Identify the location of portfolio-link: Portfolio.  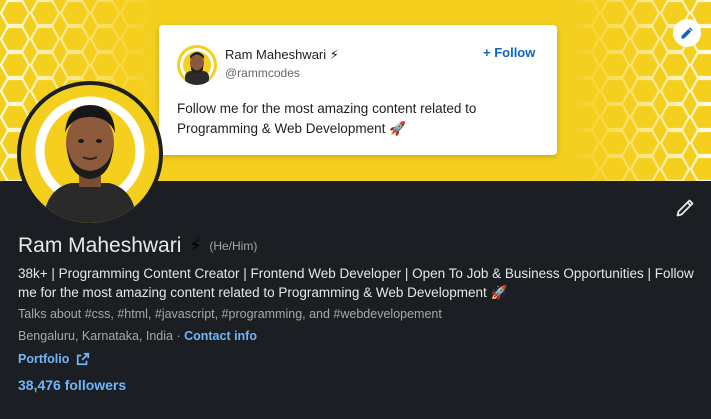
(54, 359).